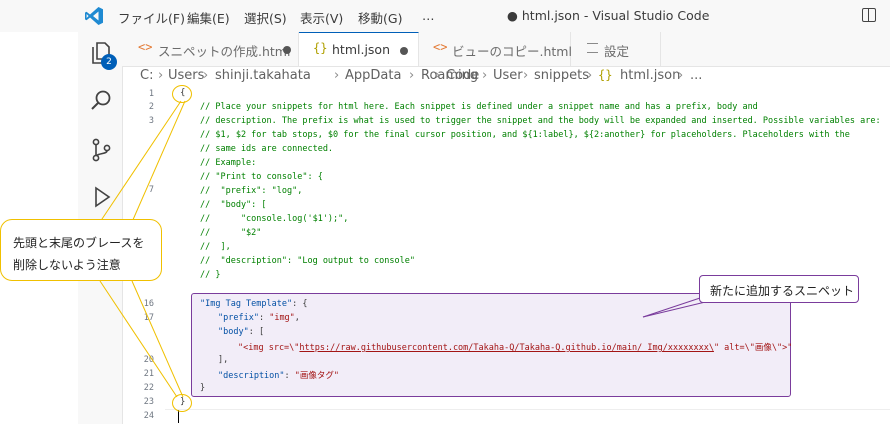 The width and height of the screenshot is (890, 424). I want to click on open-brace-highlight, so click(182, 94).